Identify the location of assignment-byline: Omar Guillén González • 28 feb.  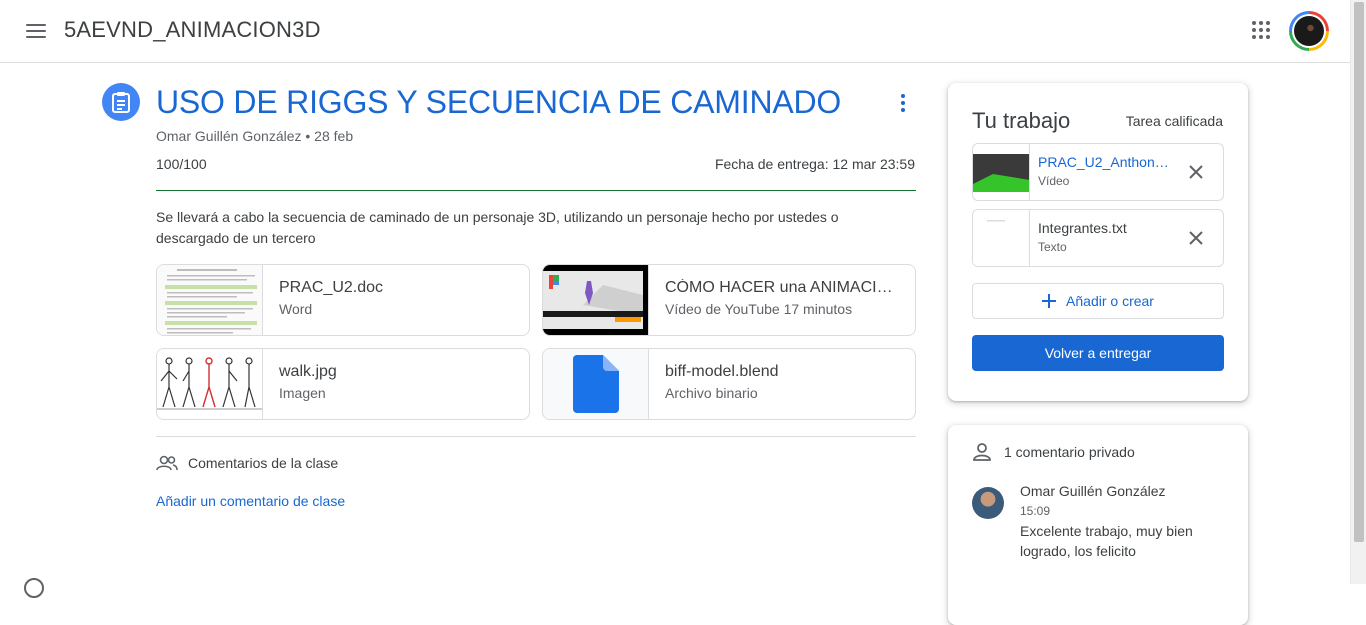
(255, 136).